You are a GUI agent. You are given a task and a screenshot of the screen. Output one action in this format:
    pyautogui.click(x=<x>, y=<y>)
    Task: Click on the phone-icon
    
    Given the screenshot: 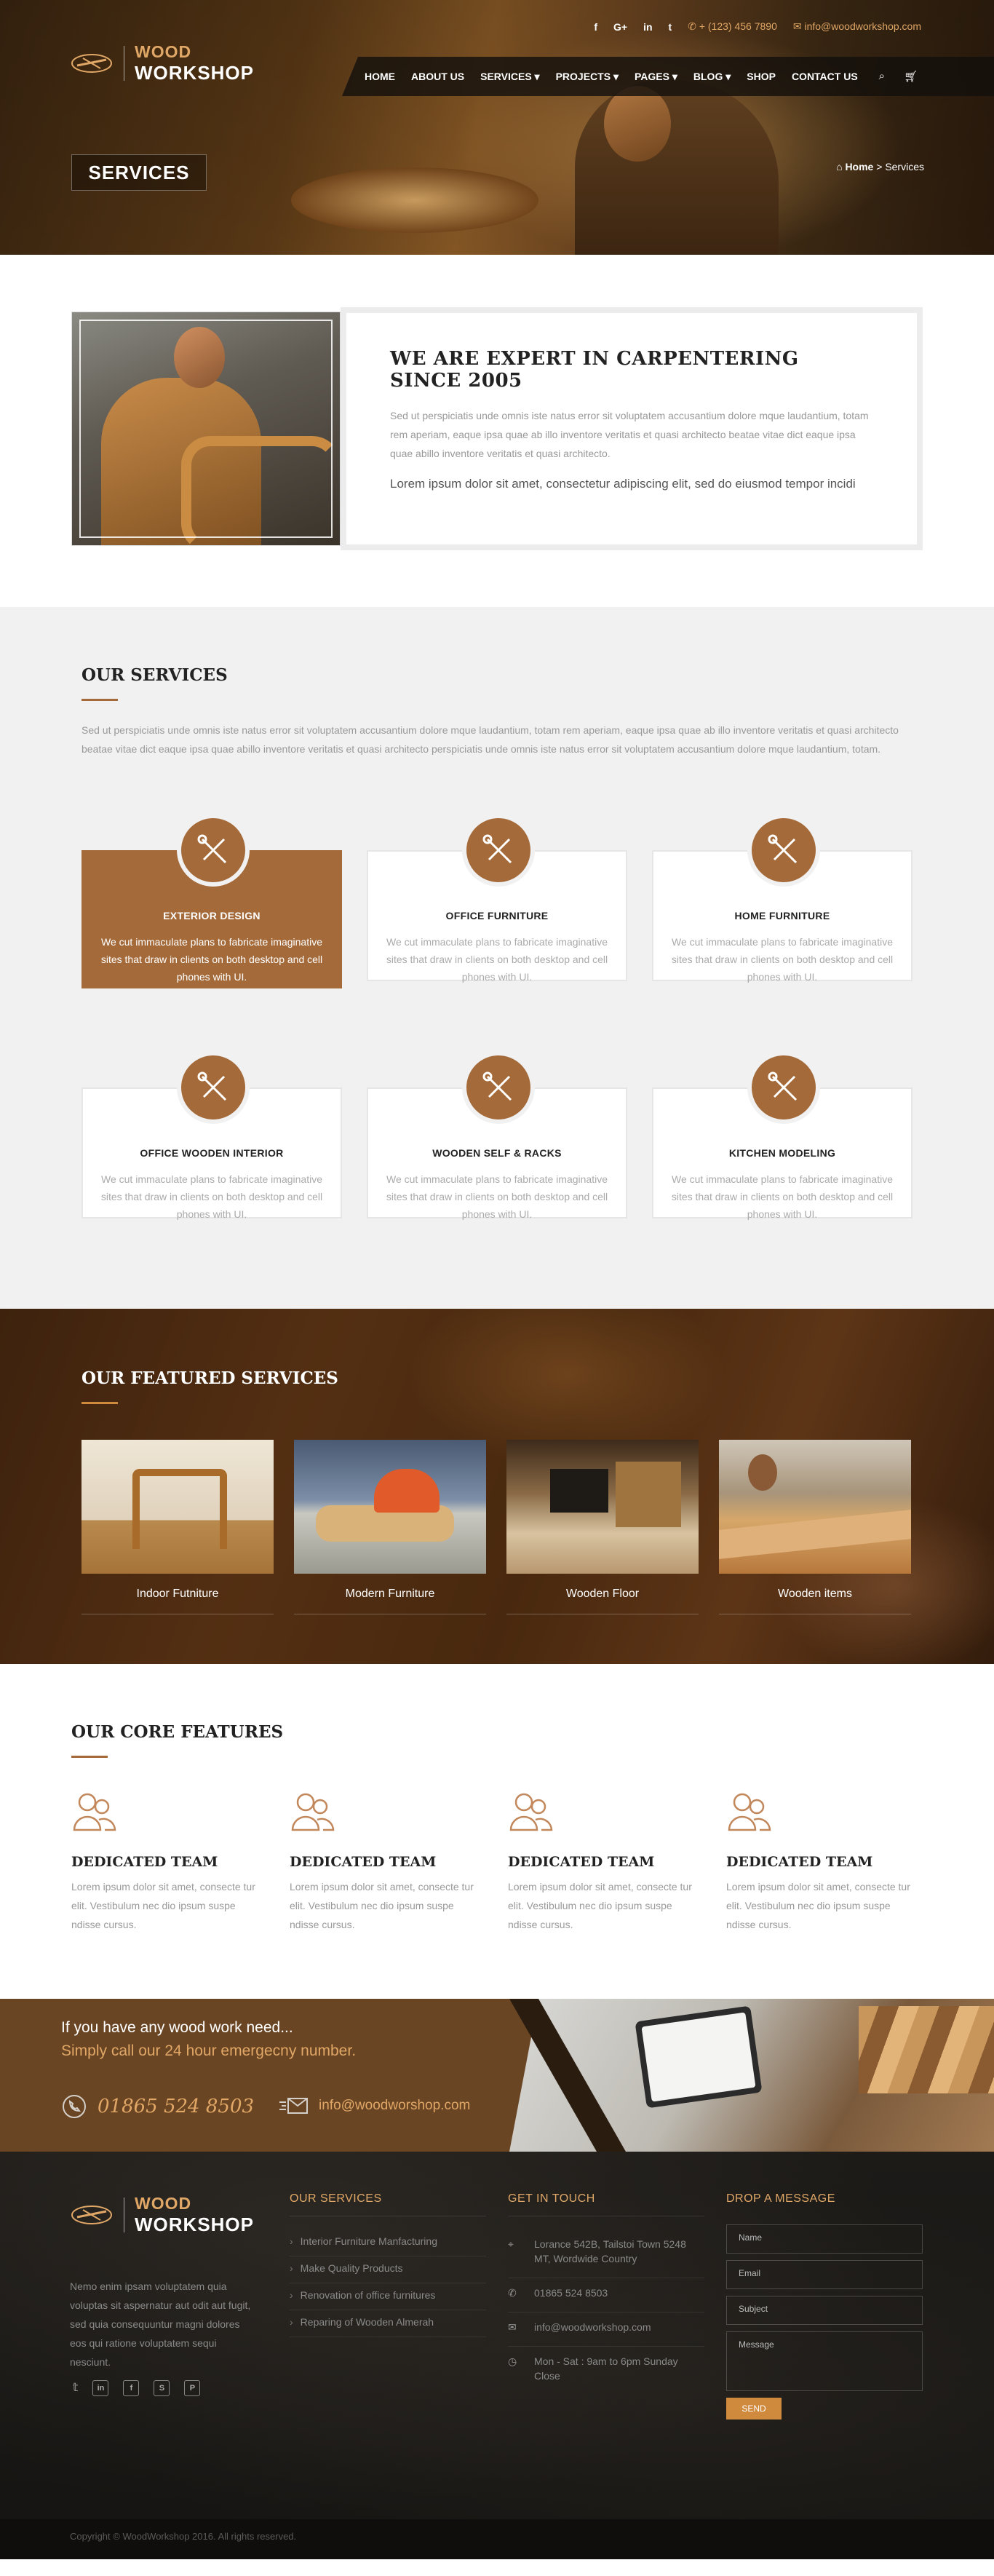 What is the action you would take?
    pyautogui.click(x=75, y=2106)
    